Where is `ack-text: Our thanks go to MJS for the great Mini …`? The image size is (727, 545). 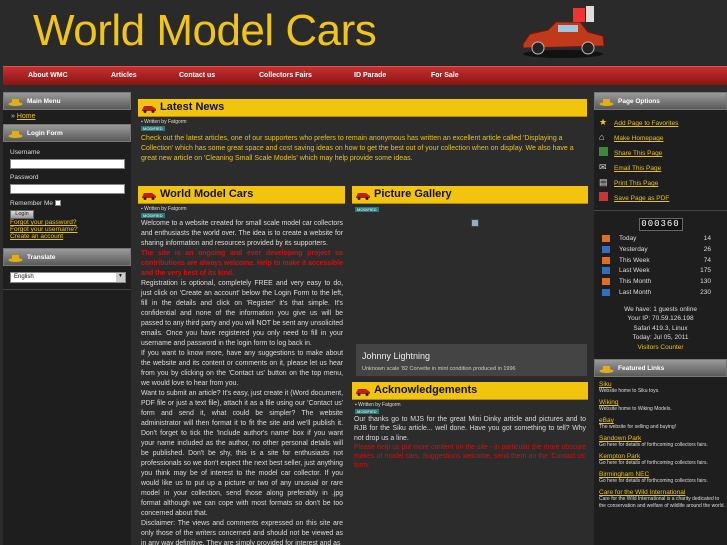
ack-text: Our thanks go to MJS for the great Mini … is located at coordinates (470, 429).